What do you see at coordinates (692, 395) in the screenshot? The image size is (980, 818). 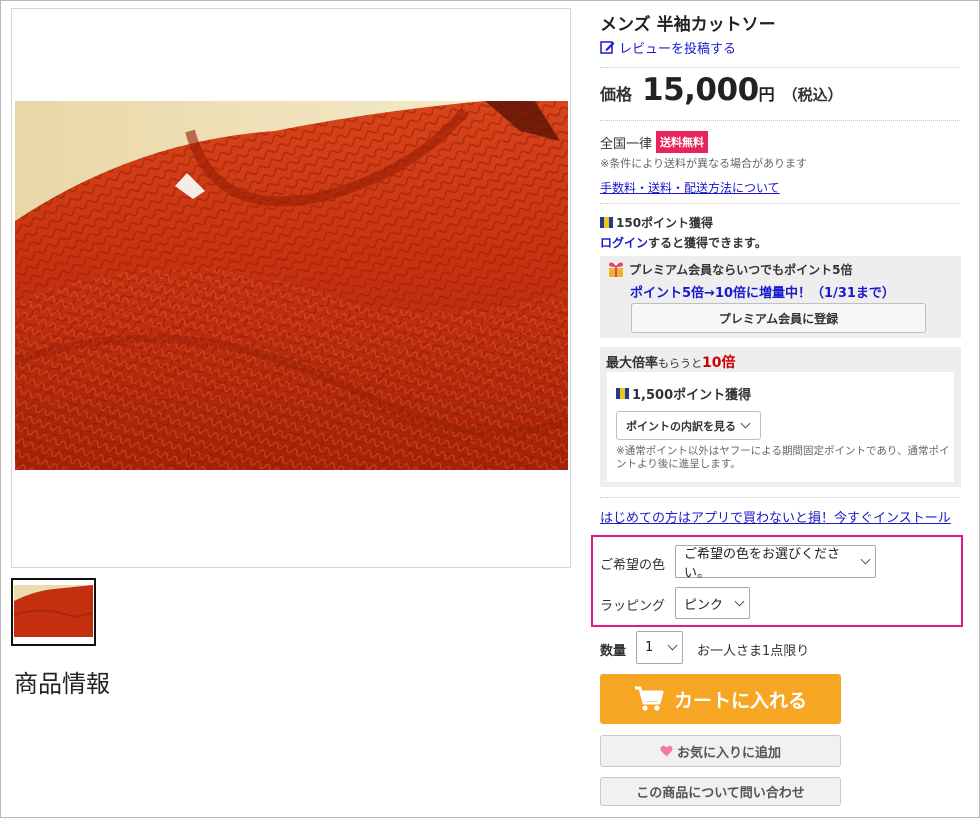 I see `max-points-label: 1,500ポイント獲得` at bounding box center [692, 395].